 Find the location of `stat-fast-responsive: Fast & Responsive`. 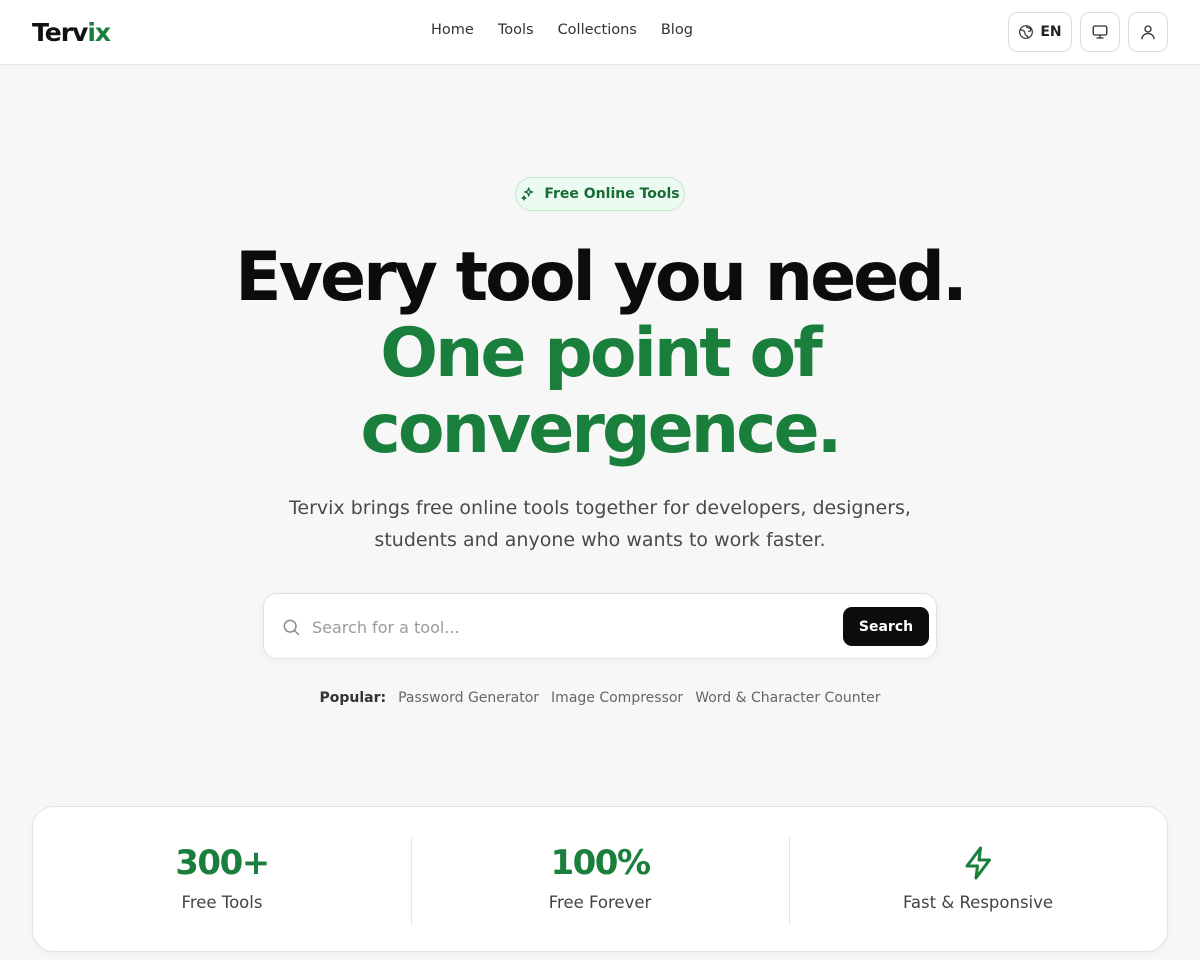

stat-fast-responsive: Fast & Responsive is located at coordinates (978, 880).